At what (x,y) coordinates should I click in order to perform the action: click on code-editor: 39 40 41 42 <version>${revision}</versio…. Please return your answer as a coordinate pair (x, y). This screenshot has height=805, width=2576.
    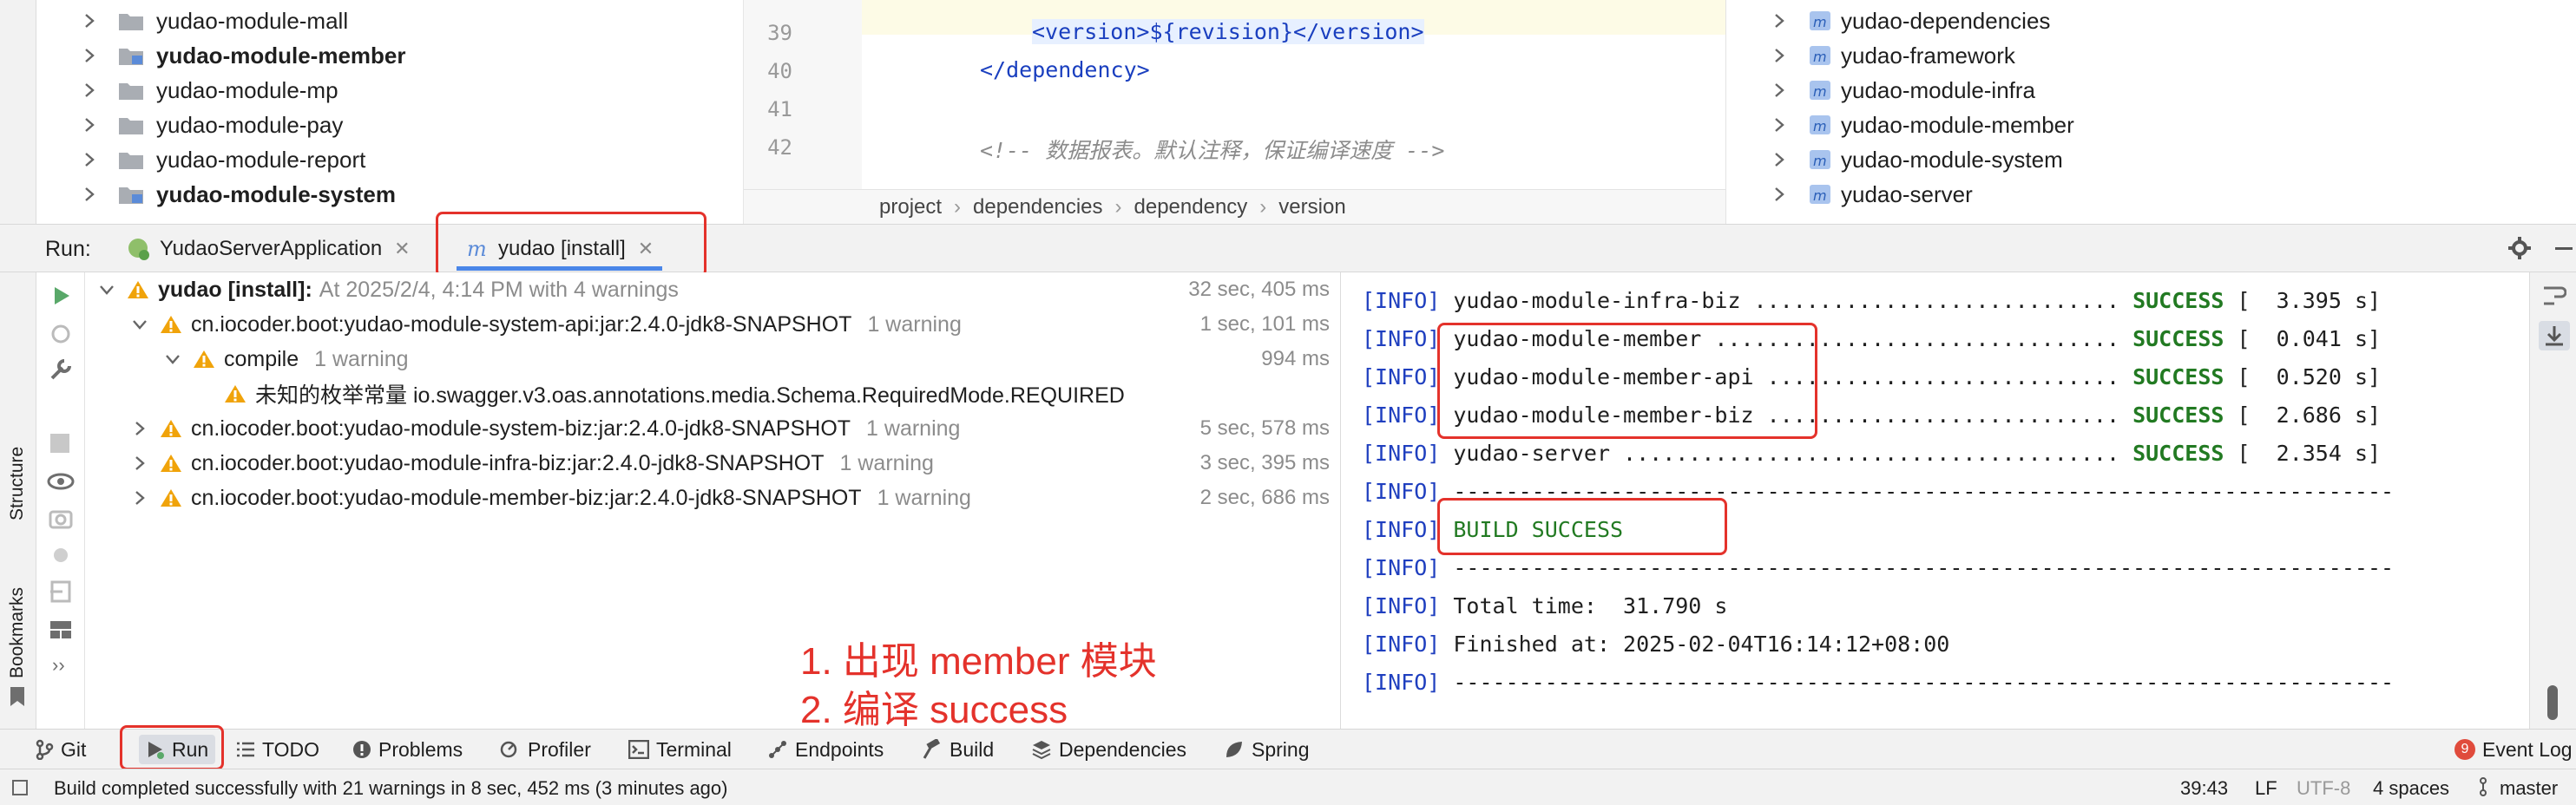
    Looking at the image, I should click on (1234, 112).